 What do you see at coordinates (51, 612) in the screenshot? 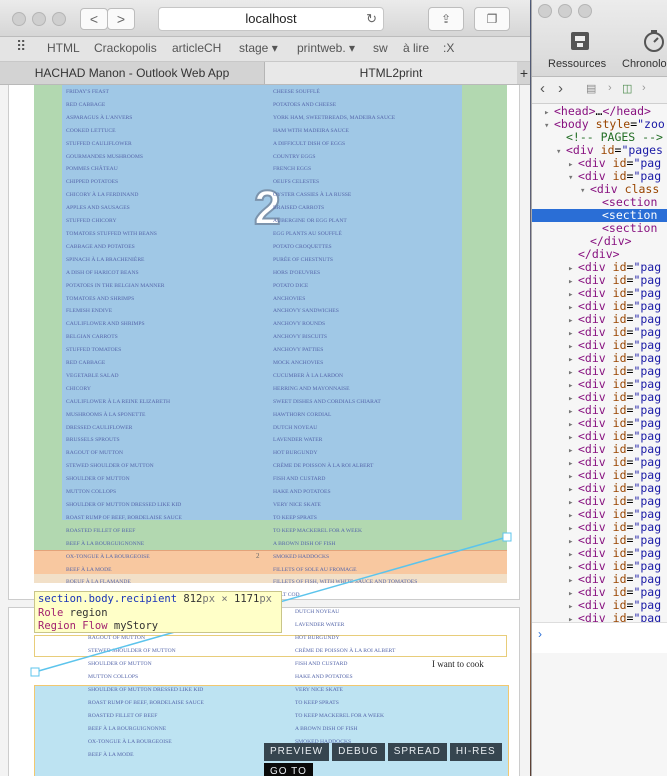
I see `tooltip-role-label: Role` at bounding box center [51, 612].